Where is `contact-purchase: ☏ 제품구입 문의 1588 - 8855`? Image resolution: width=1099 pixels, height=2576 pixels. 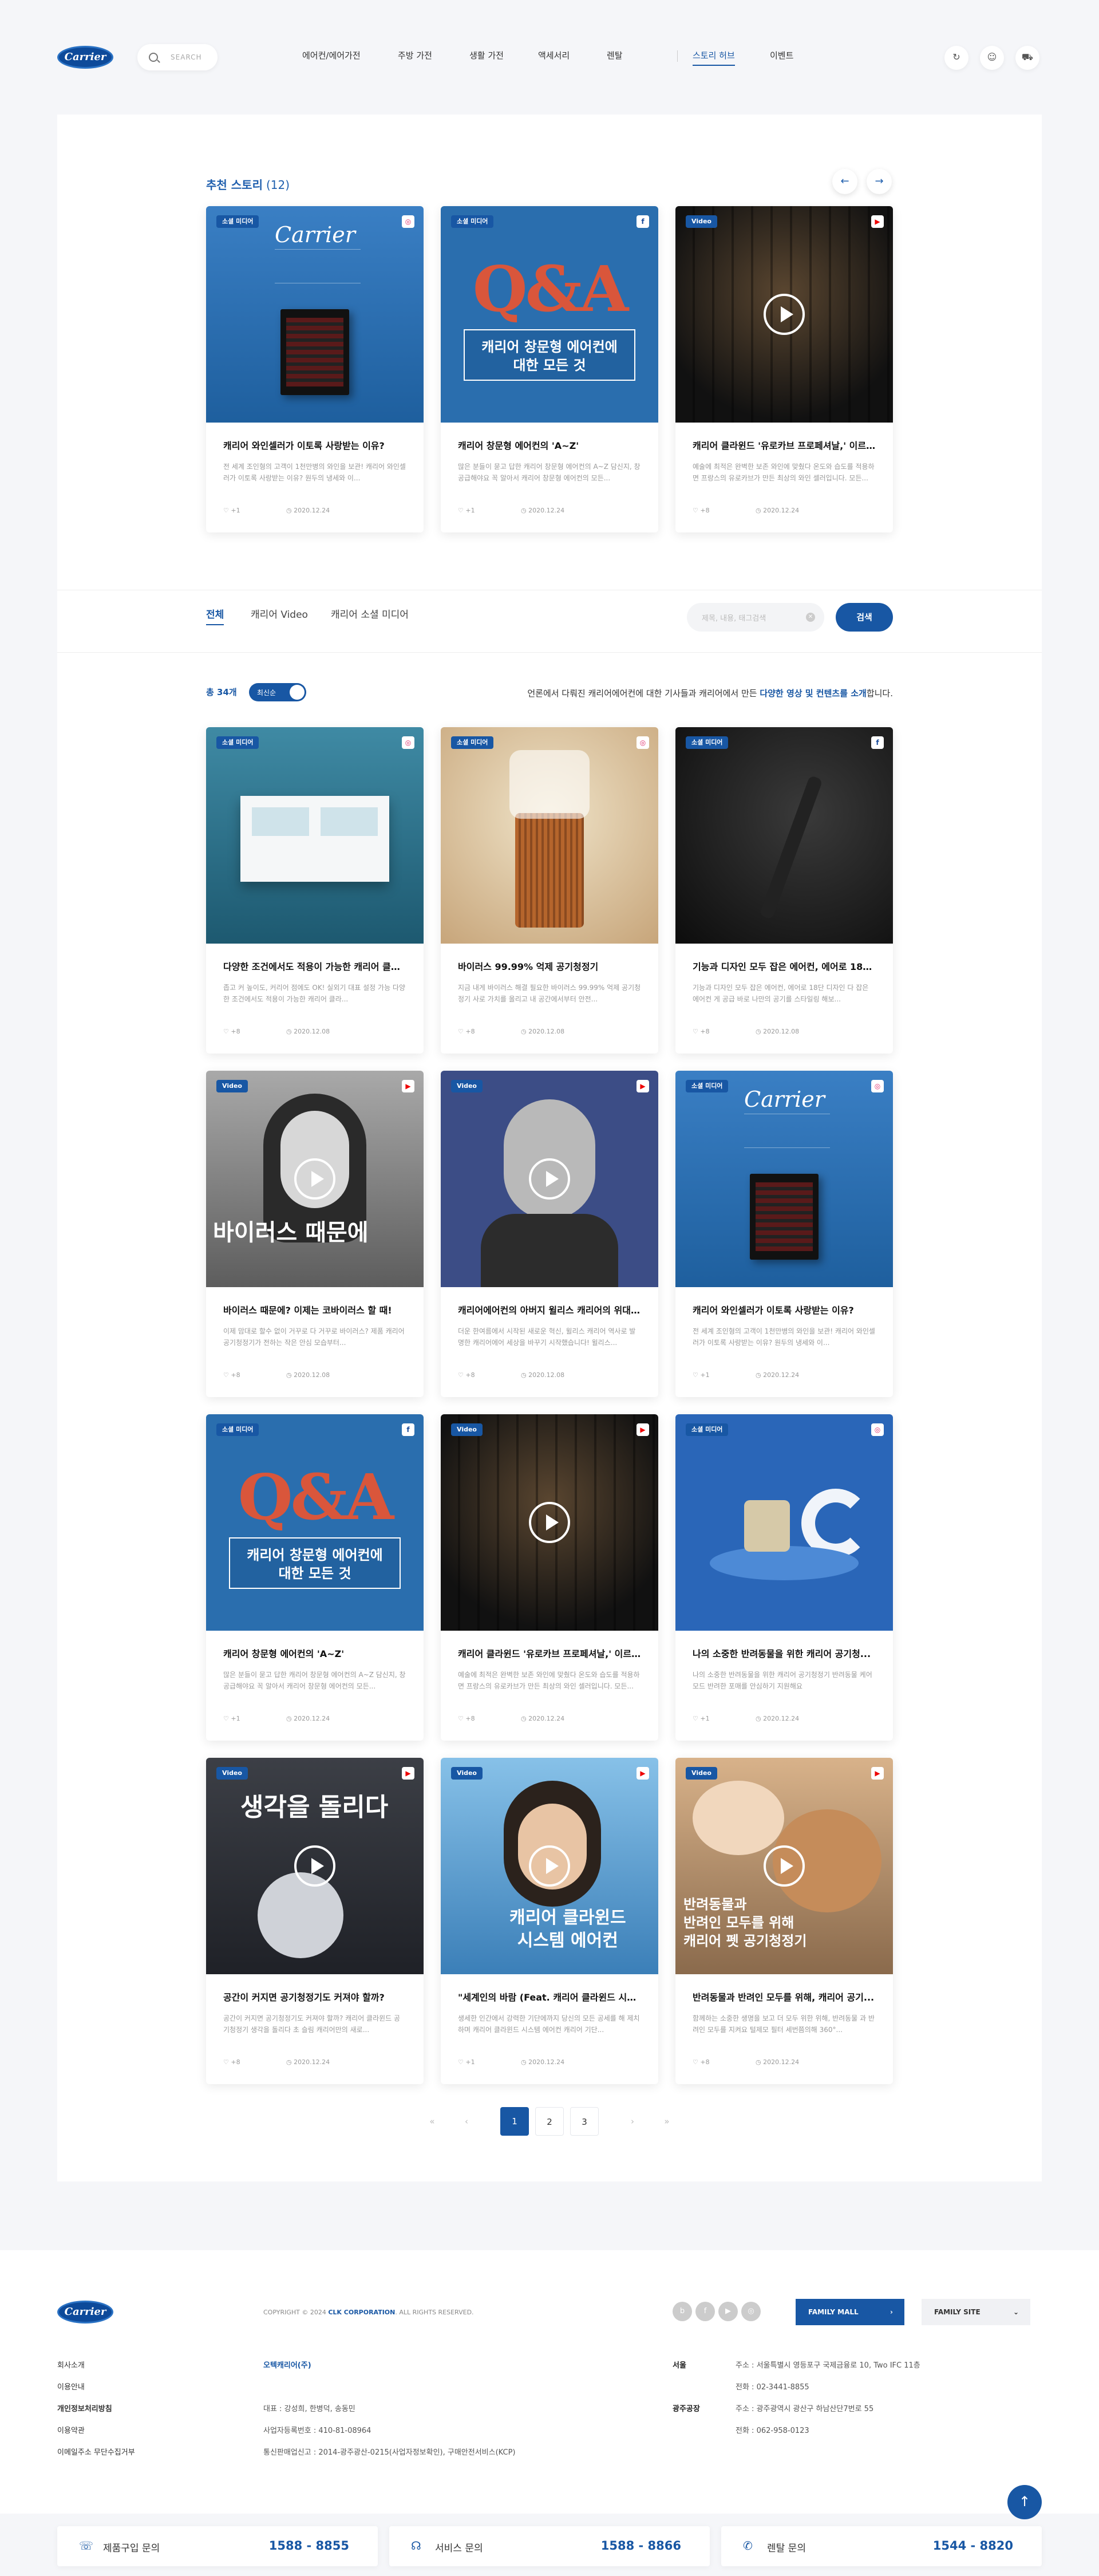 contact-purchase: ☏ 제품구입 문의 1588 - 8855 is located at coordinates (217, 2546).